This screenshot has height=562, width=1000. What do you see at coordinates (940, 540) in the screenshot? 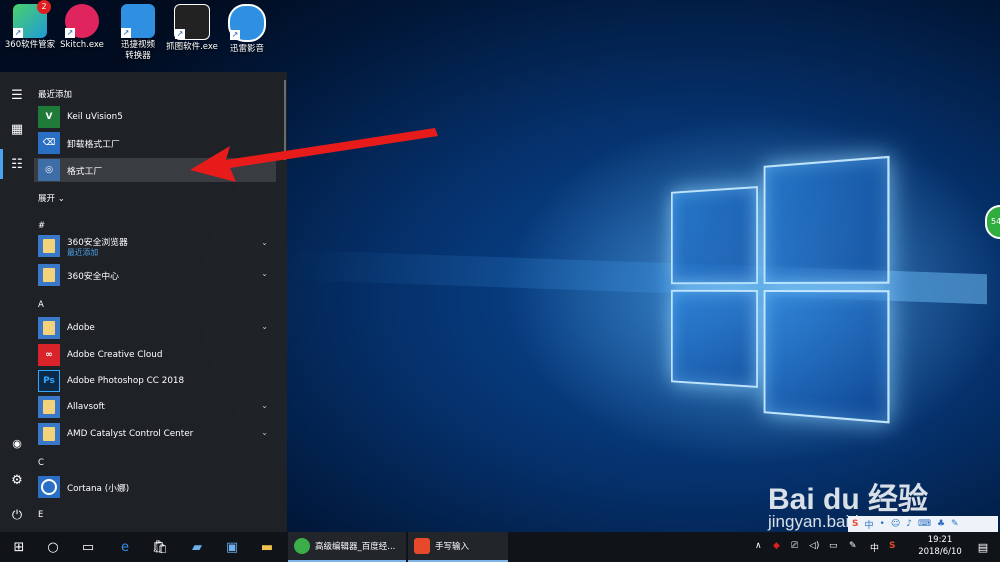
I see `clock-time: 19:21` at bounding box center [940, 540].